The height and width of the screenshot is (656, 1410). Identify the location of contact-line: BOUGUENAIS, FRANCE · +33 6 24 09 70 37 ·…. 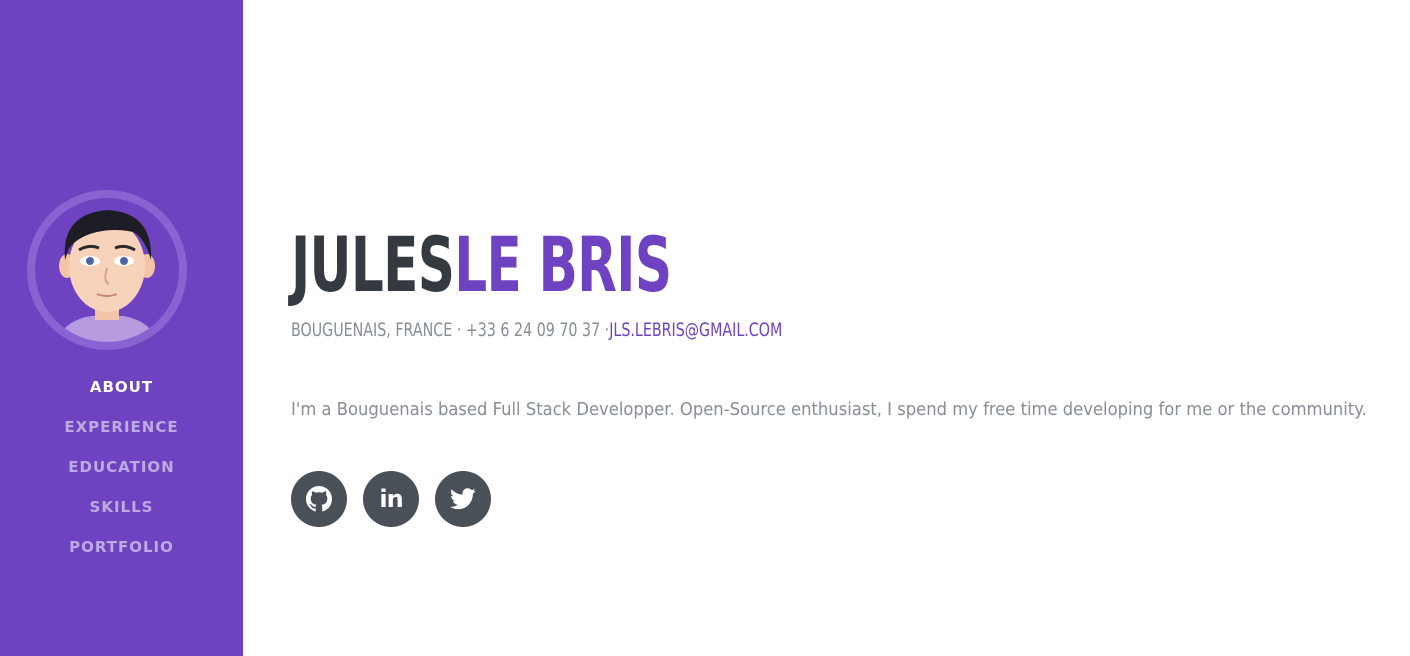
(536, 330).